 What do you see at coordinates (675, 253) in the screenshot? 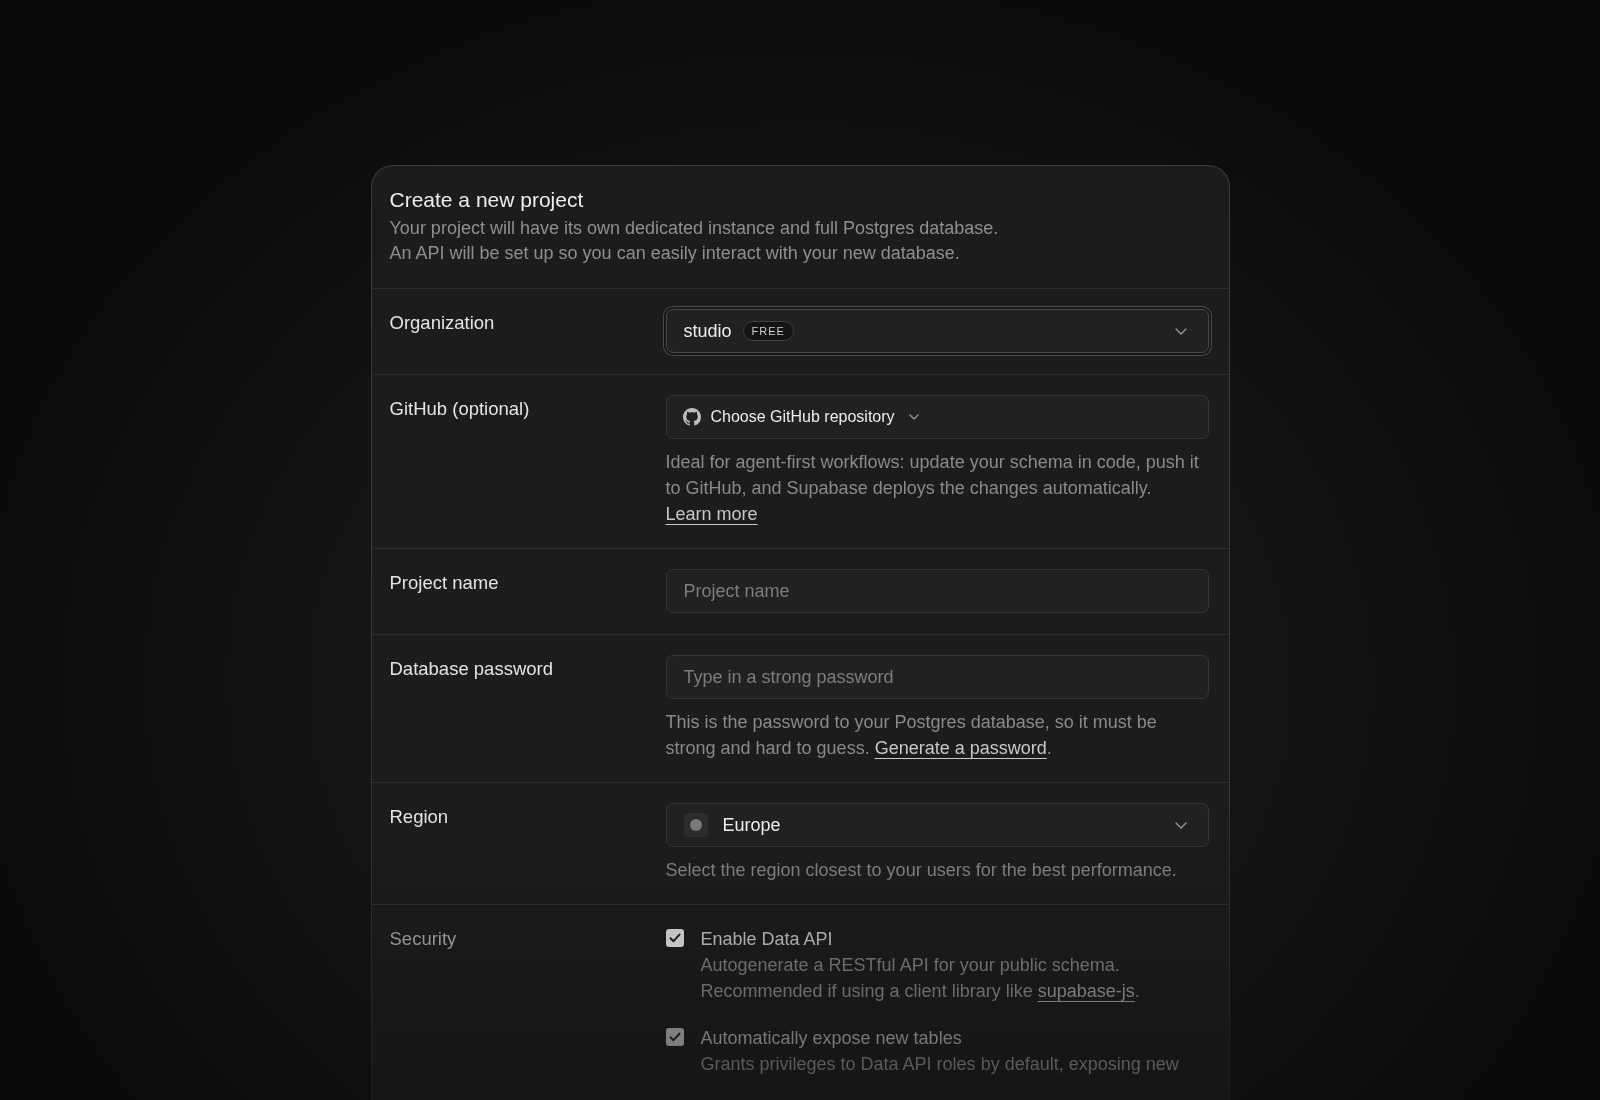
I see `dialog-description: An API will be set up so you can easily interact with your new database.` at bounding box center [675, 253].